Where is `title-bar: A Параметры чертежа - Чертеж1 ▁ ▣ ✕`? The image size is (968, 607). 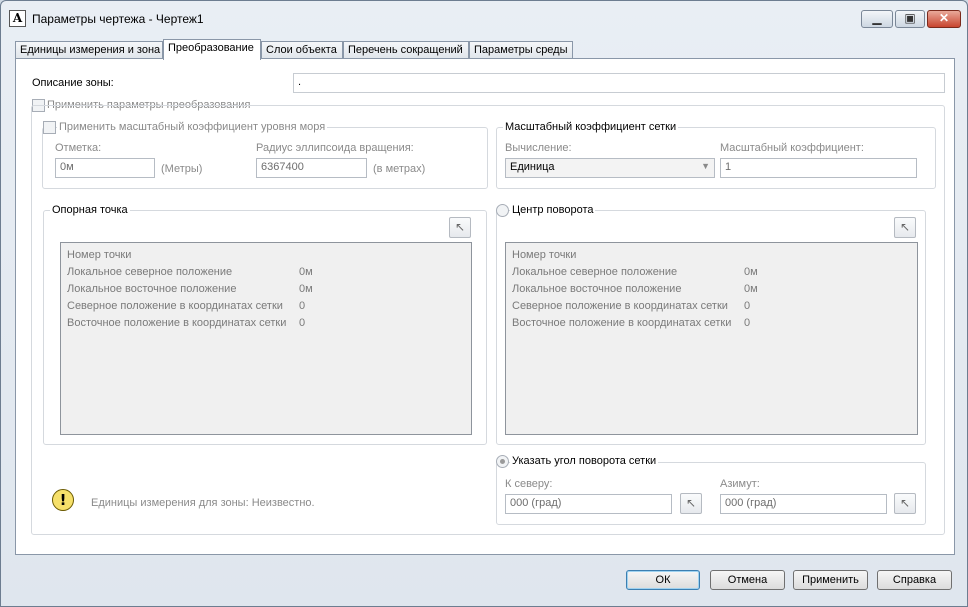
title-bar: A Параметры чертежа - Чертеж1 ▁ ▣ ✕ is located at coordinates (484, 19).